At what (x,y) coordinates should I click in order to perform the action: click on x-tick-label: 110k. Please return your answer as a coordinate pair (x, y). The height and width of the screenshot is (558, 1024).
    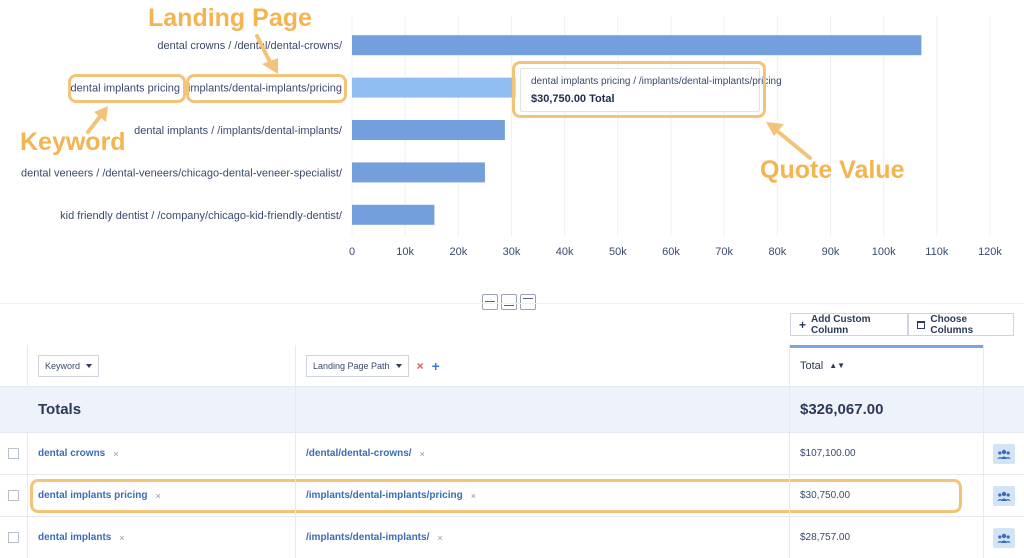
    Looking at the image, I should click on (937, 252).